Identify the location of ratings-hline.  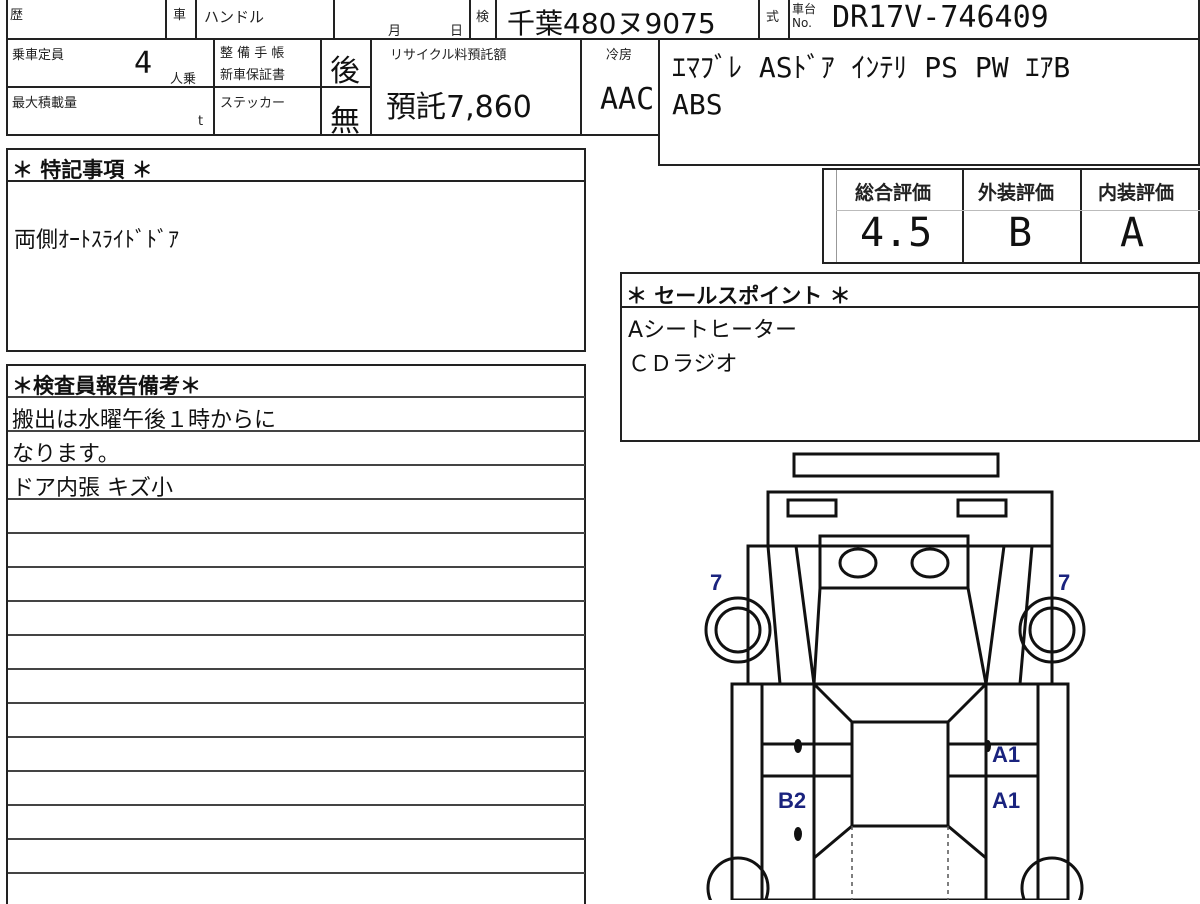
(836, 216).